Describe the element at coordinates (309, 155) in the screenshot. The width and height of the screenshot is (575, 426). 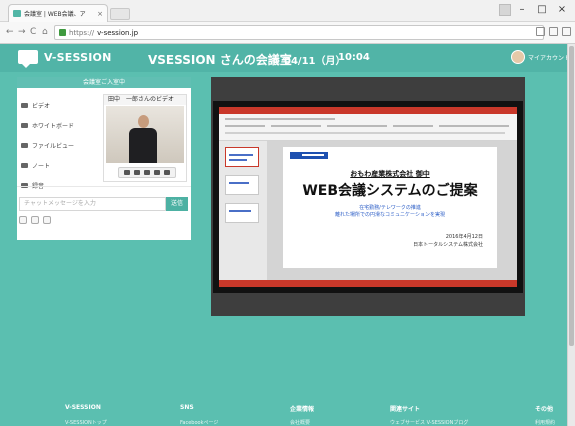
I see `slide-logo` at that location.